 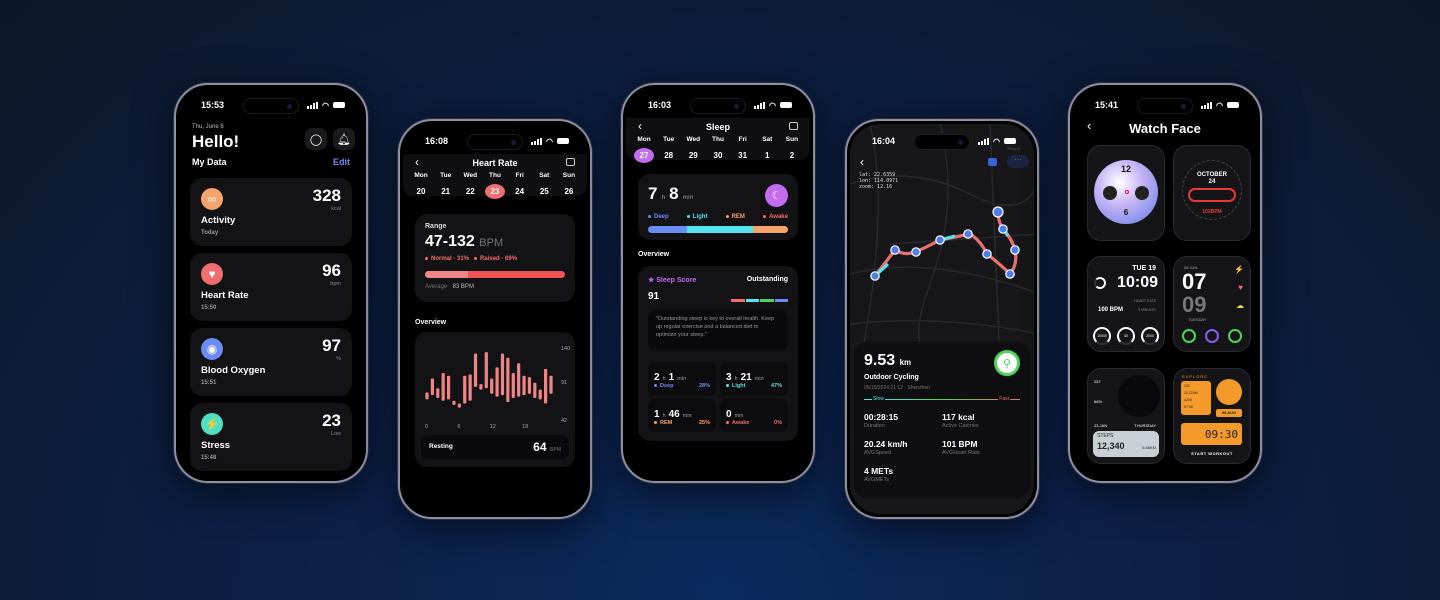 What do you see at coordinates (669, 149) in the screenshot?
I see `week-day: Tue 28` at bounding box center [669, 149].